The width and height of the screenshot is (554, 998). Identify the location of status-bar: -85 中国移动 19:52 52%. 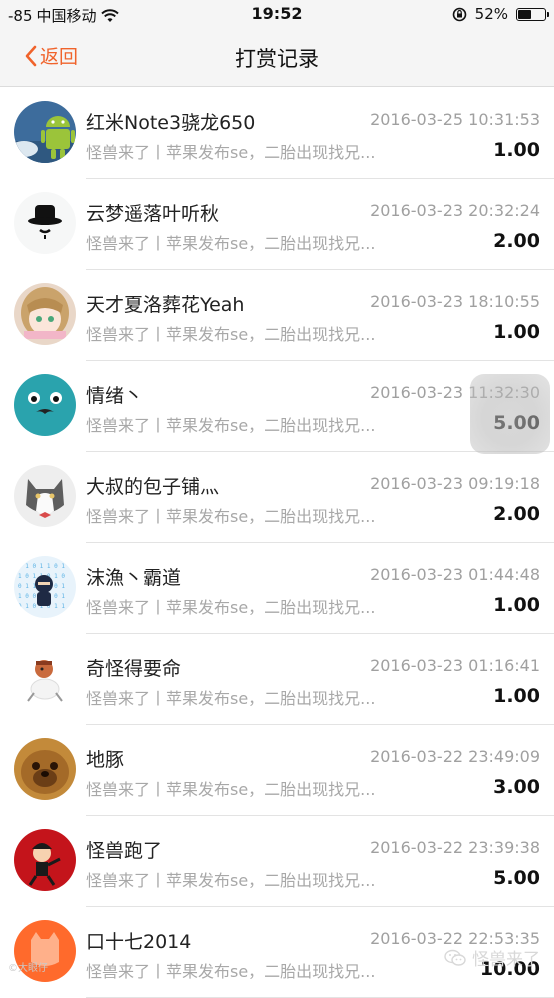
(277, 15).